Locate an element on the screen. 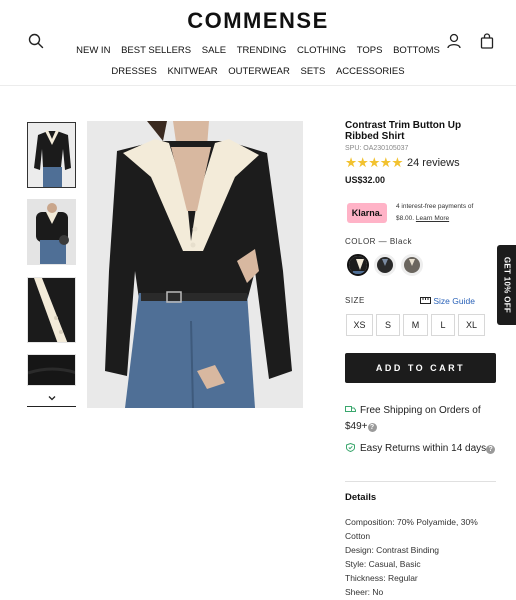 Image resolution: width=516 pixels, height=600 pixels. chevron-down-icon is located at coordinates (51, 399).